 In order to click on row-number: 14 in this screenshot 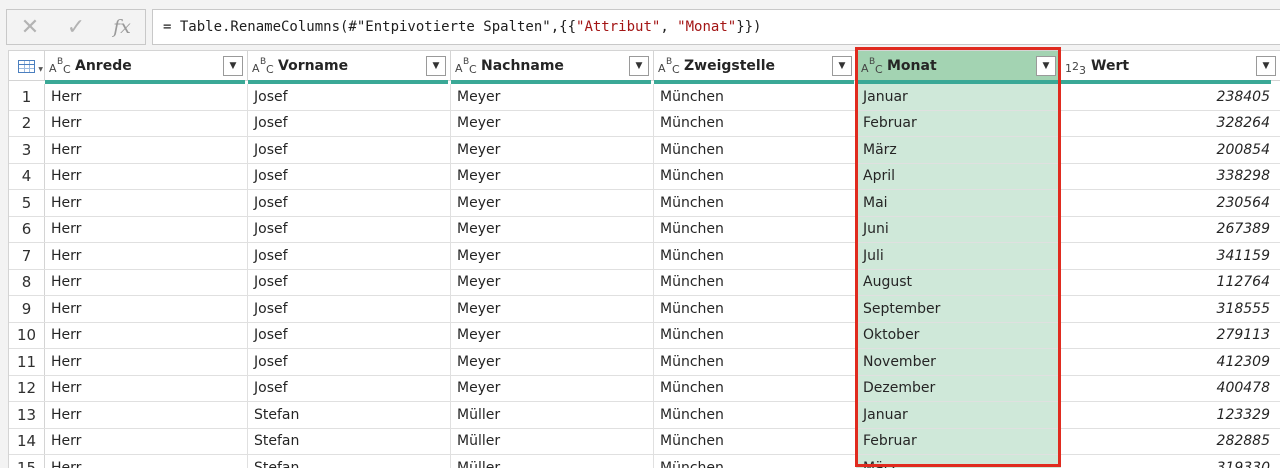, I will do `click(27, 441)`.